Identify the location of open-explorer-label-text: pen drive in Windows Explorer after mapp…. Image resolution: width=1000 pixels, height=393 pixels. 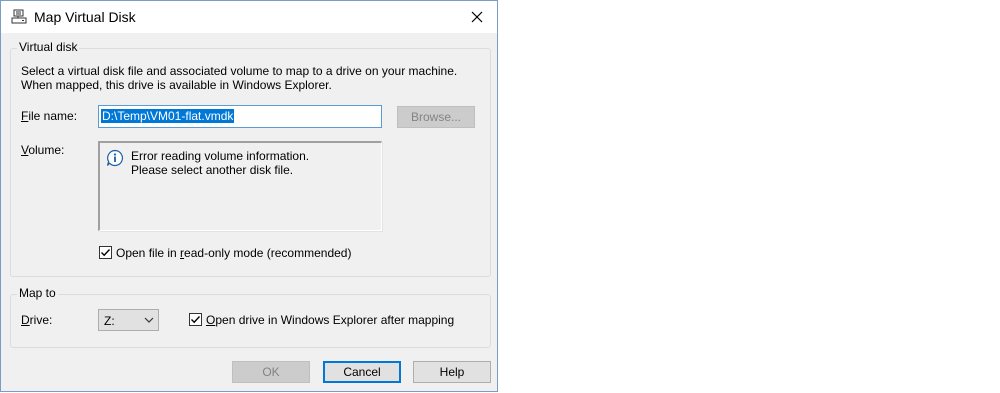
(335, 320).